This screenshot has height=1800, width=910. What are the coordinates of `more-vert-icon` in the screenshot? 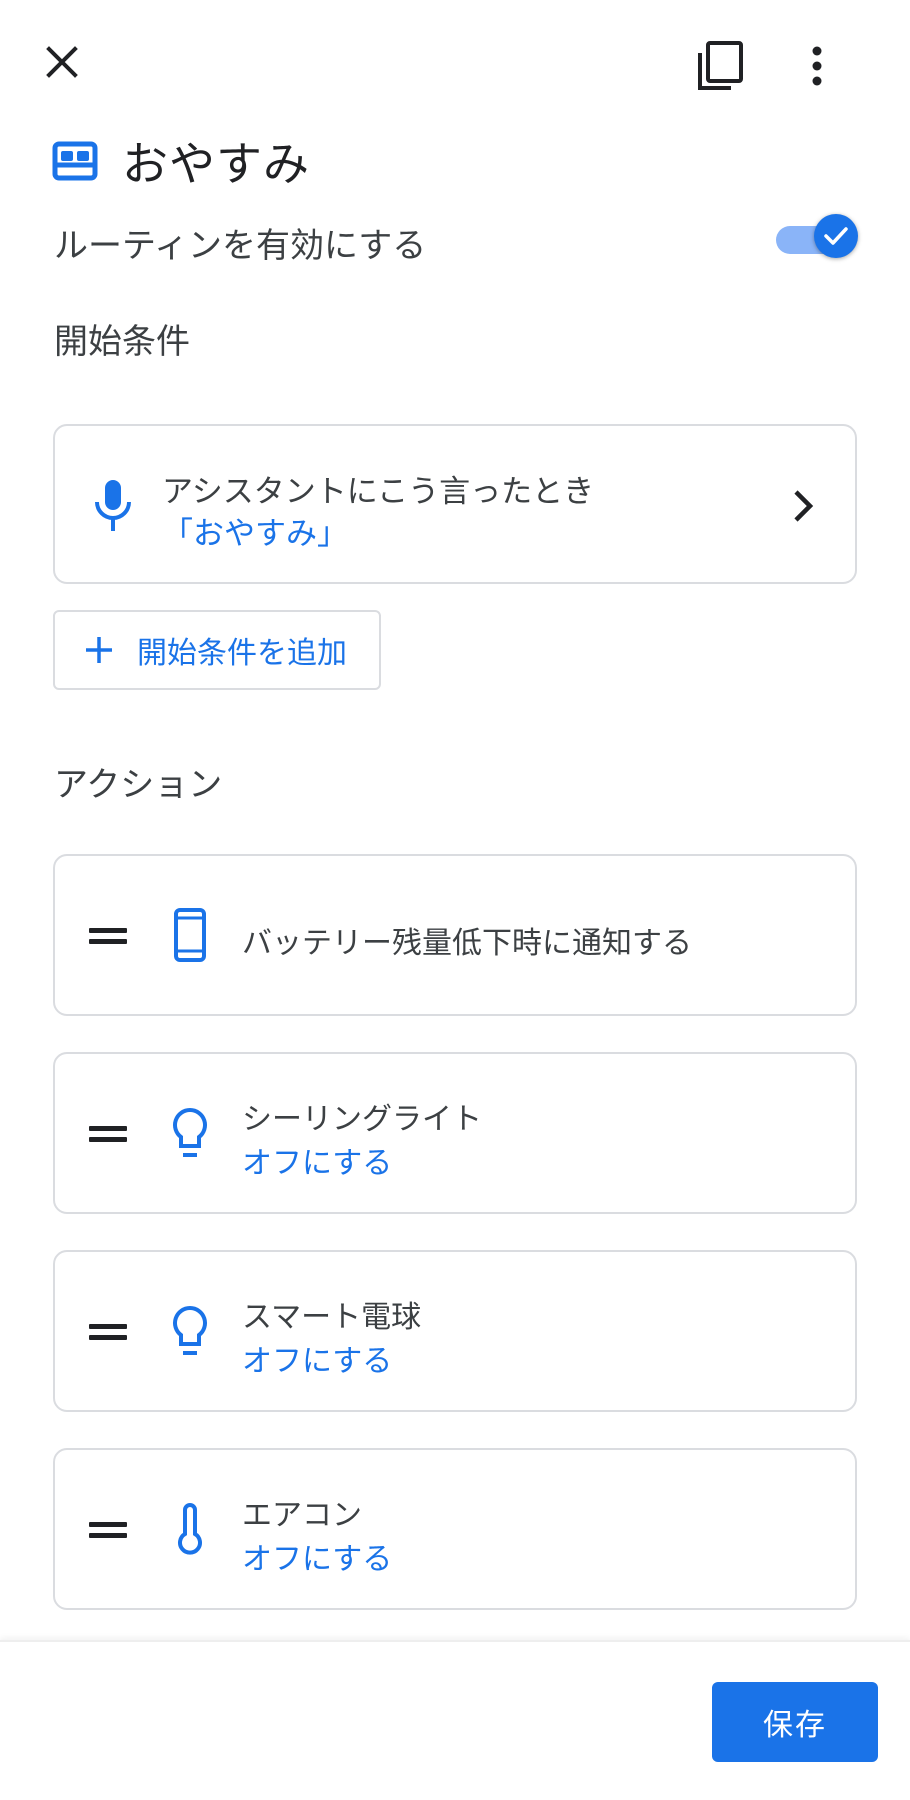 It's located at (817, 66).